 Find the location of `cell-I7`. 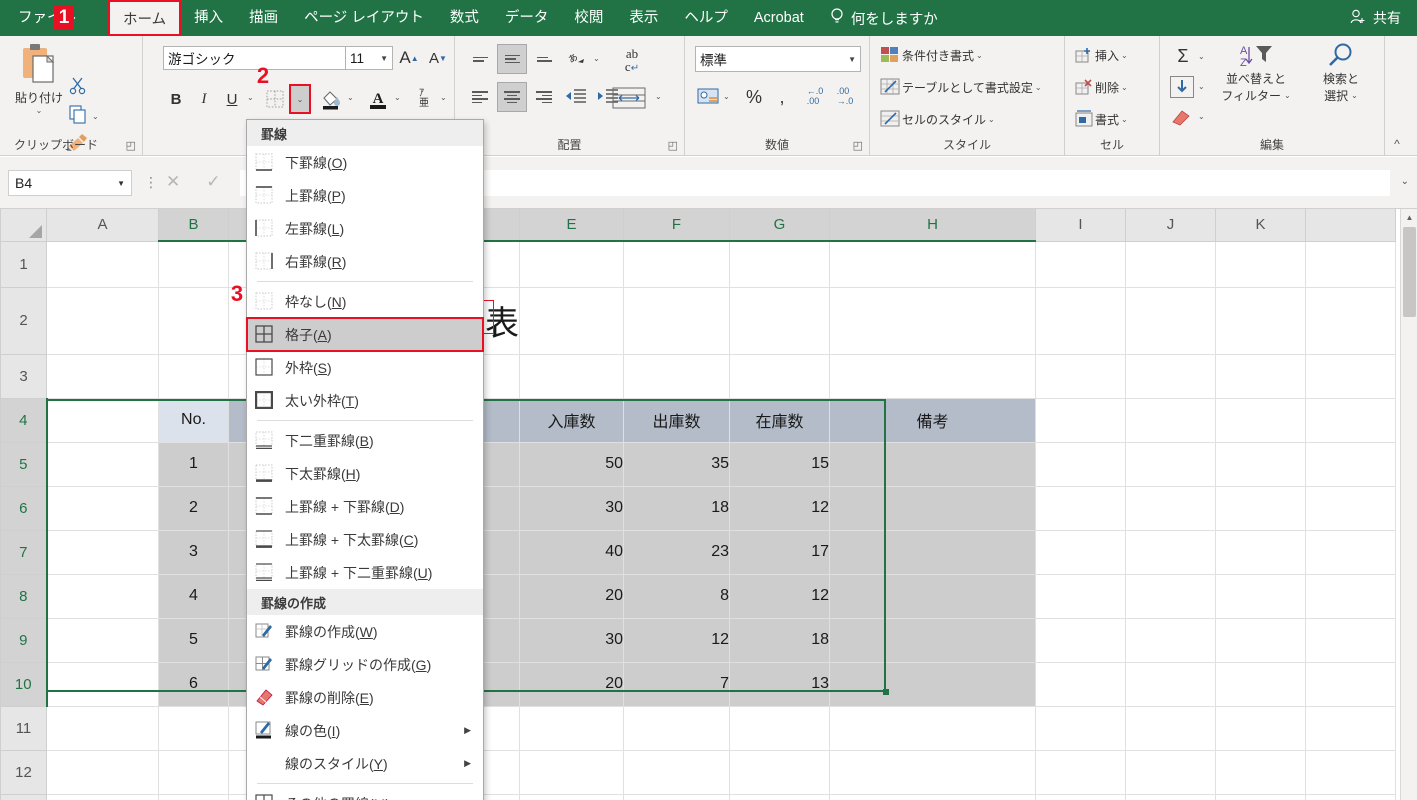

cell-I7 is located at coordinates (1080, 552).